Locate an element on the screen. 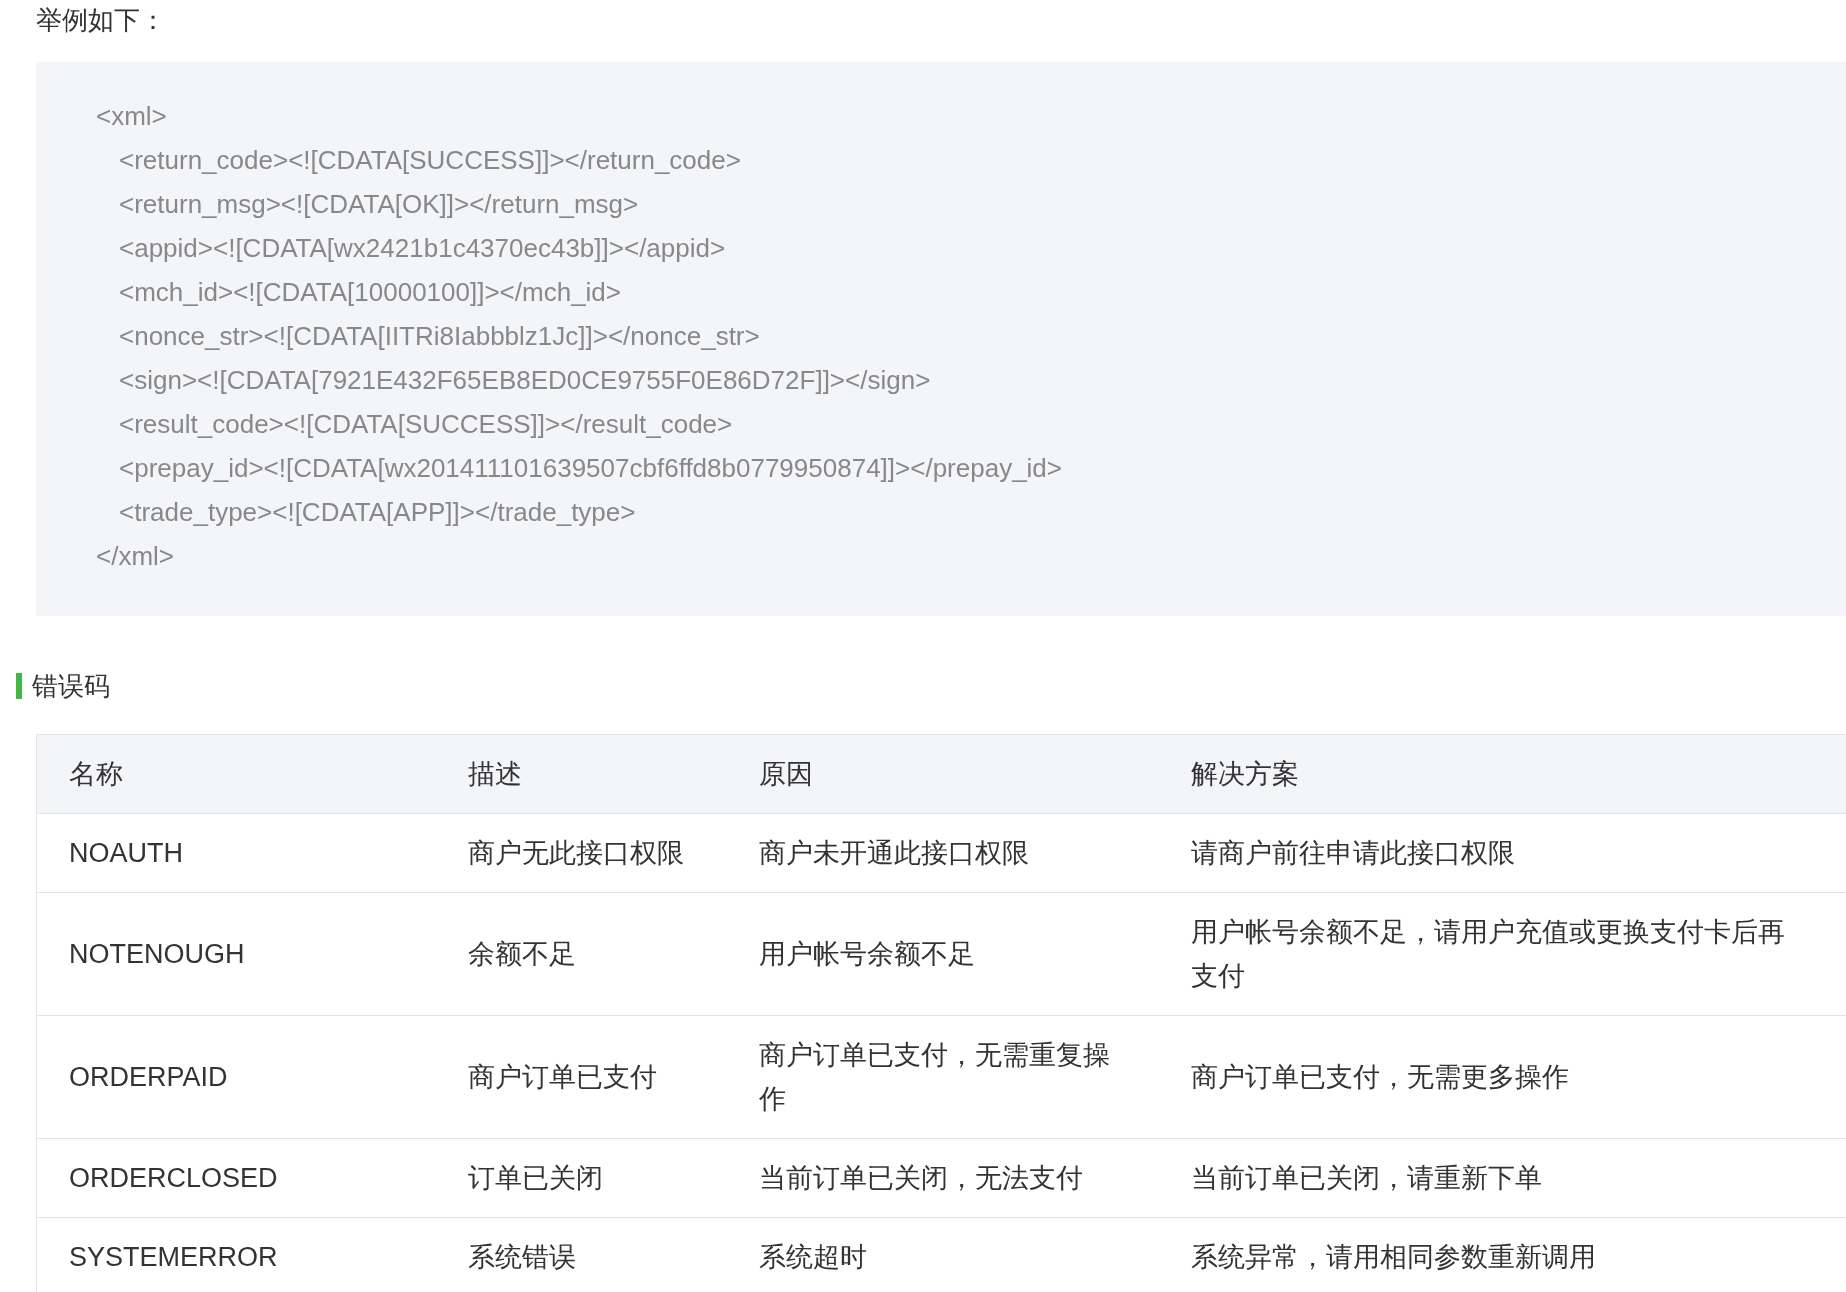 This screenshot has height=1292, width=1846. table-cell: 商户订单已支付，无需重复操作 is located at coordinates (942, 1077).